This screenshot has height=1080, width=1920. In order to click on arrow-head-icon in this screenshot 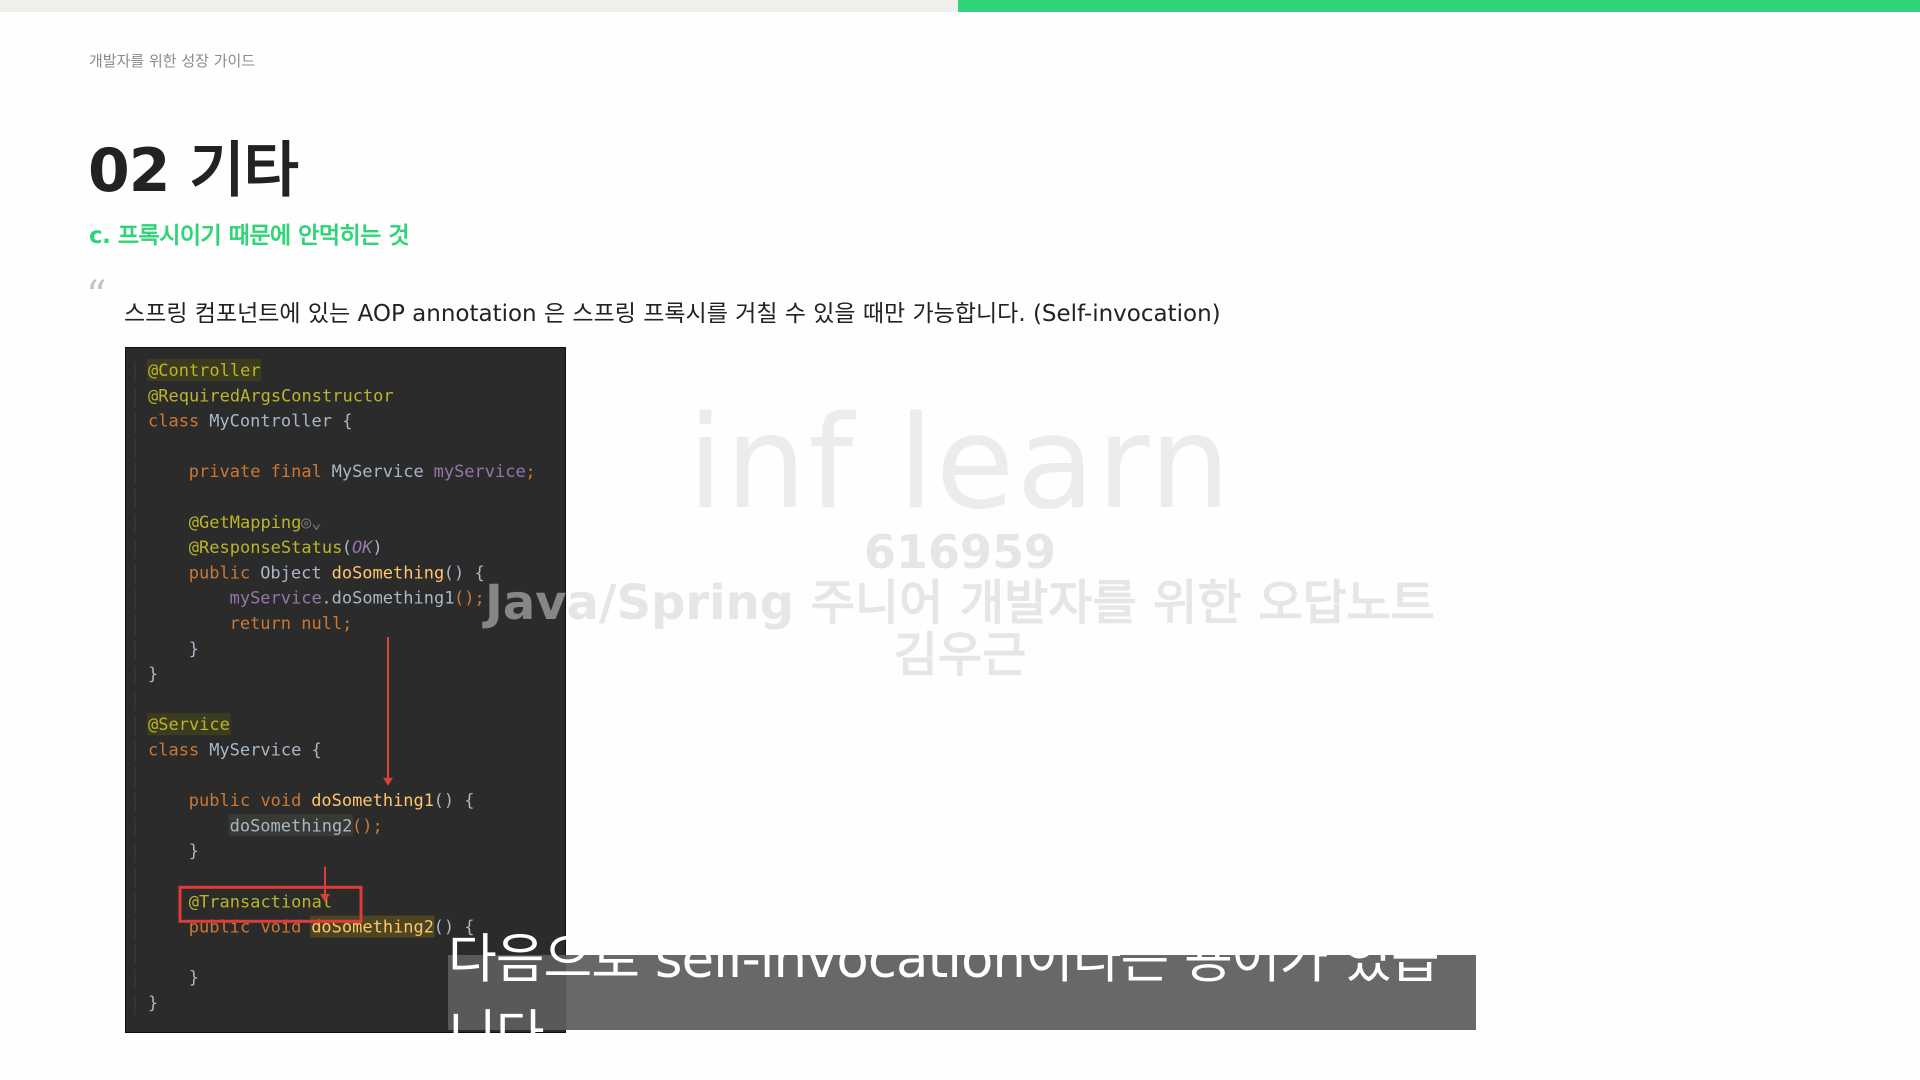, I will do `click(388, 781)`.